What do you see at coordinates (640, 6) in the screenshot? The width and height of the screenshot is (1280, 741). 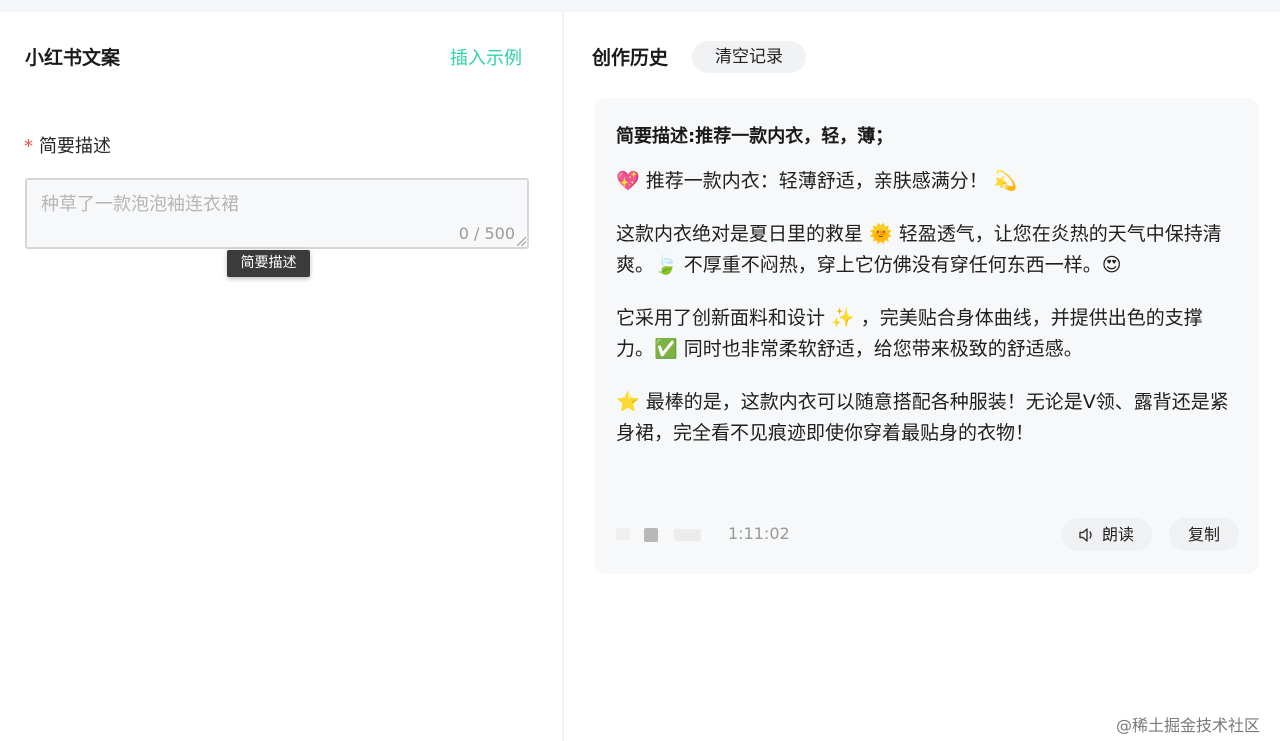 I see `top-band` at bounding box center [640, 6].